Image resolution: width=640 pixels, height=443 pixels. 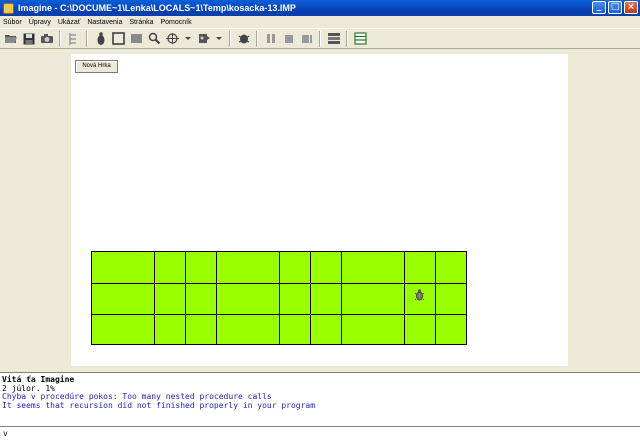 I want to click on debug-icon, so click(x=243, y=38).